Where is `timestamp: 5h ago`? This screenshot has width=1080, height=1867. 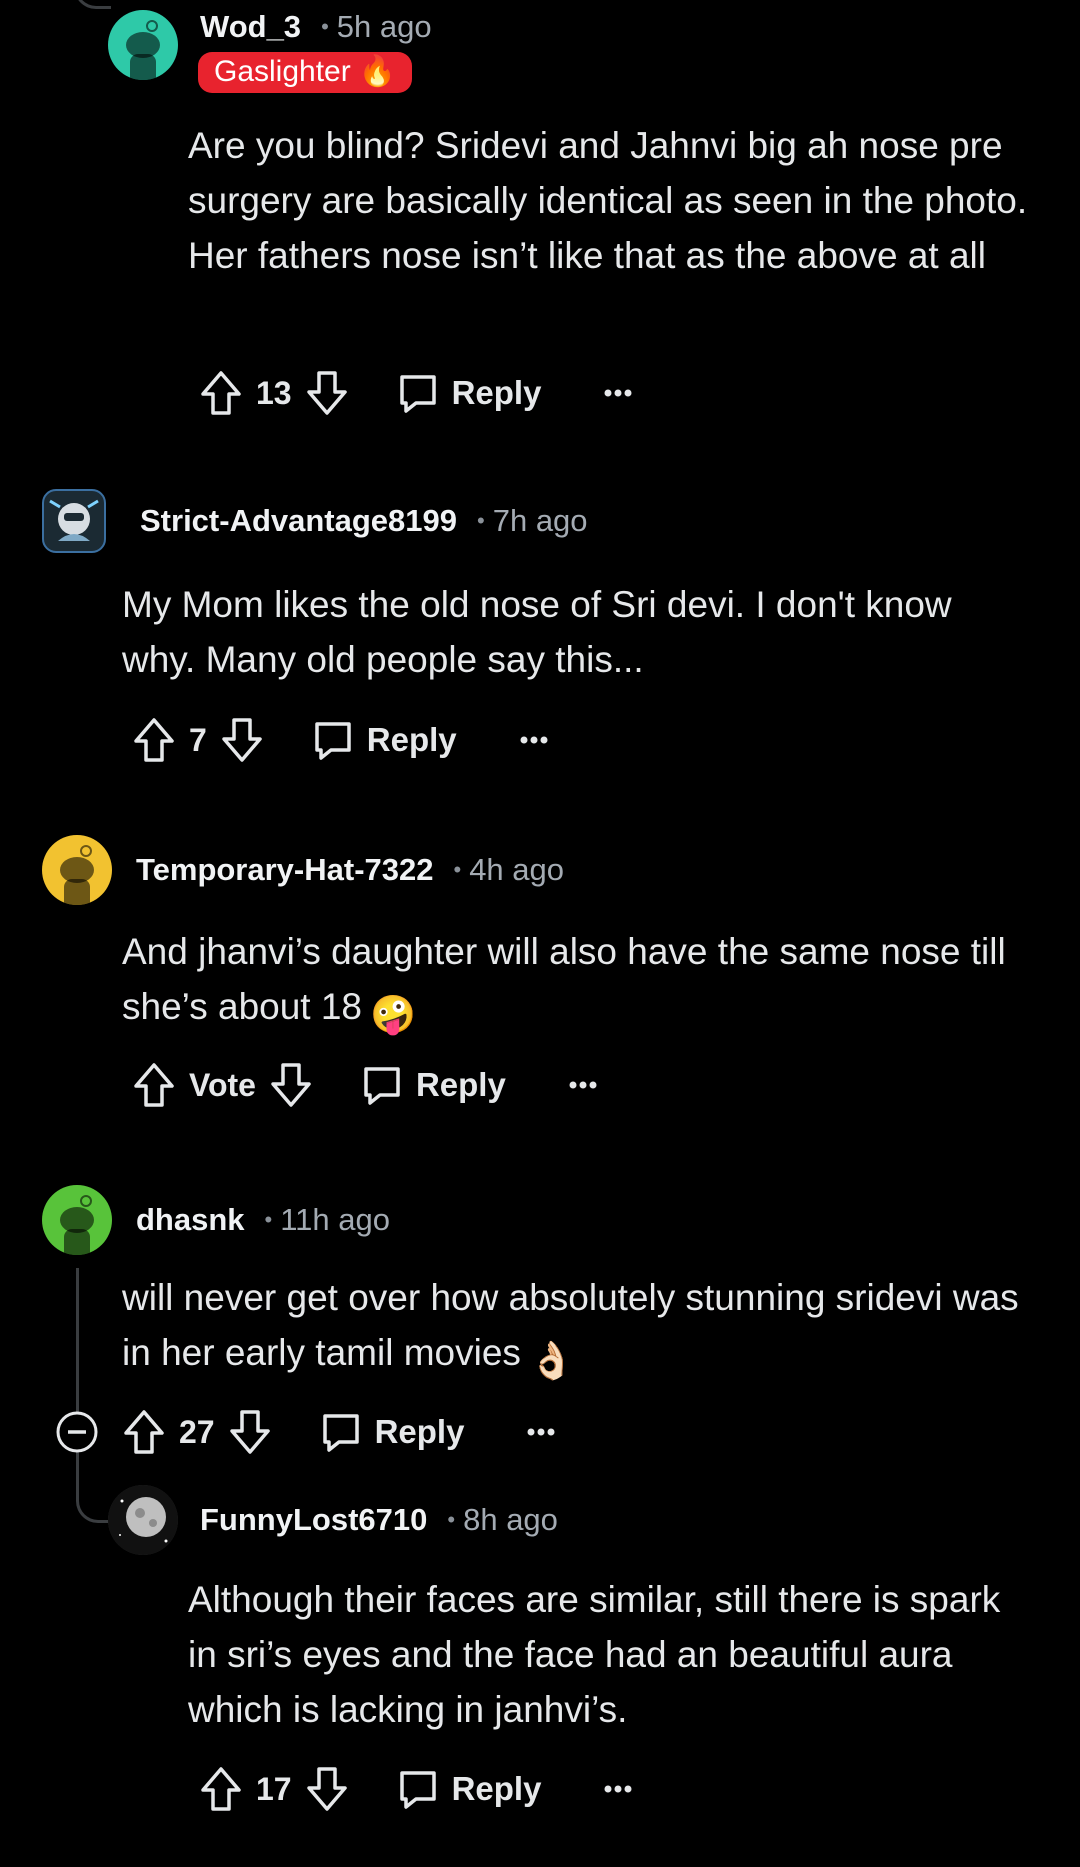
timestamp: 5h ago is located at coordinates (384, 26).